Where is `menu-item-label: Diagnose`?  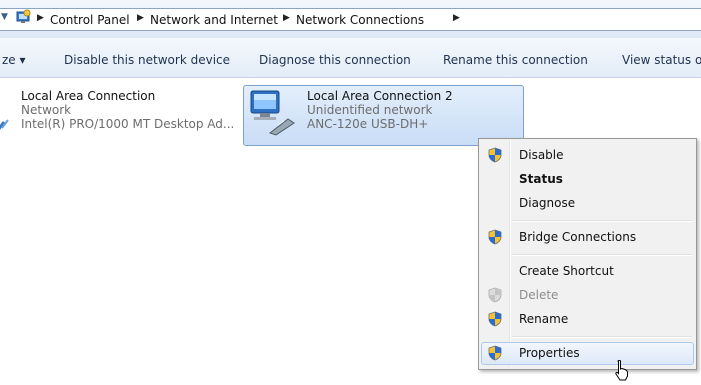
menu-item-label: Diagnose is located at coordinates (547, 203).